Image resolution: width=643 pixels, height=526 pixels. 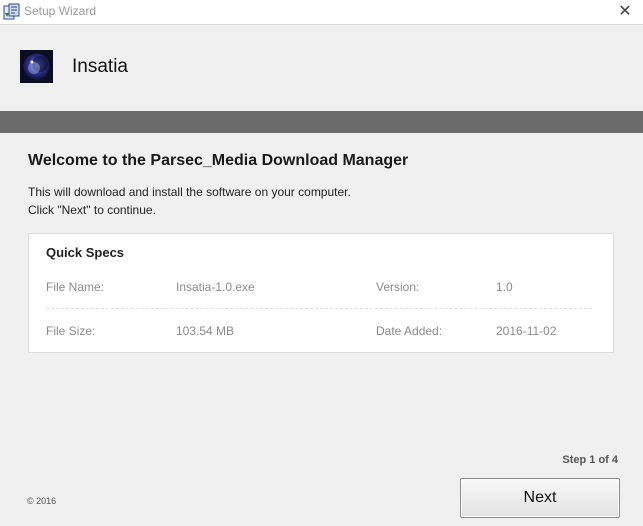 I want to click on file-size-value: 103.54 MB, so click(x=205, y=331).